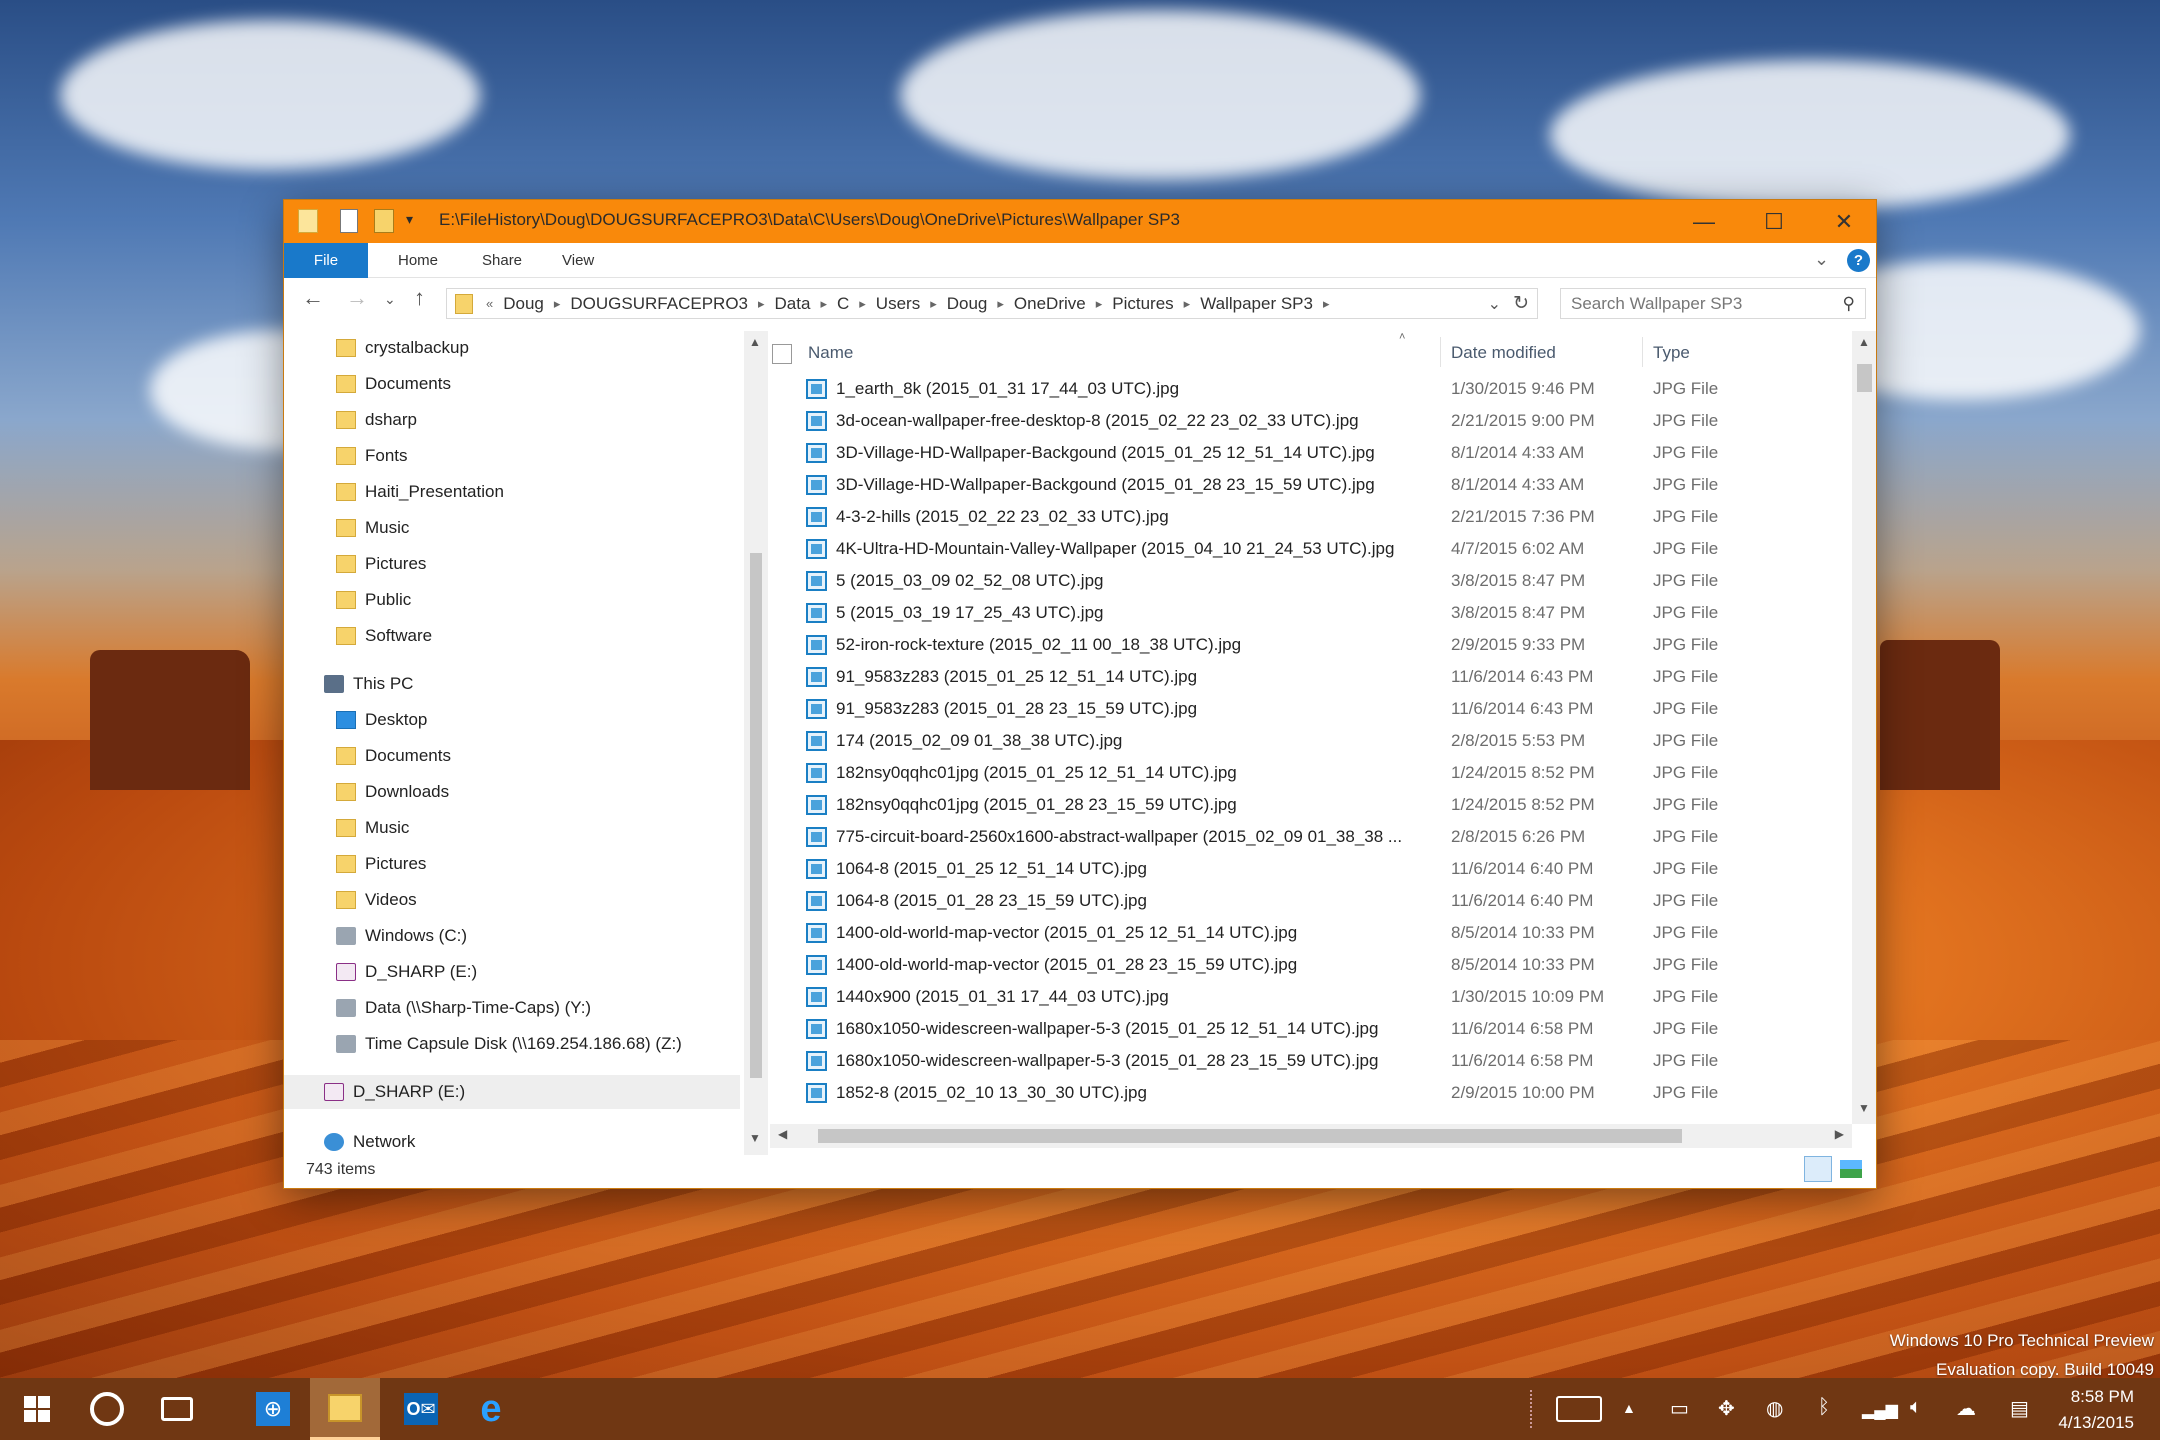 Image resolution: width=2160 pixels, height=1440 pixels. Describe the element at coordinates (782, 1134) in the screenshot. I see `scroll-left-icon: ◀` at that location.